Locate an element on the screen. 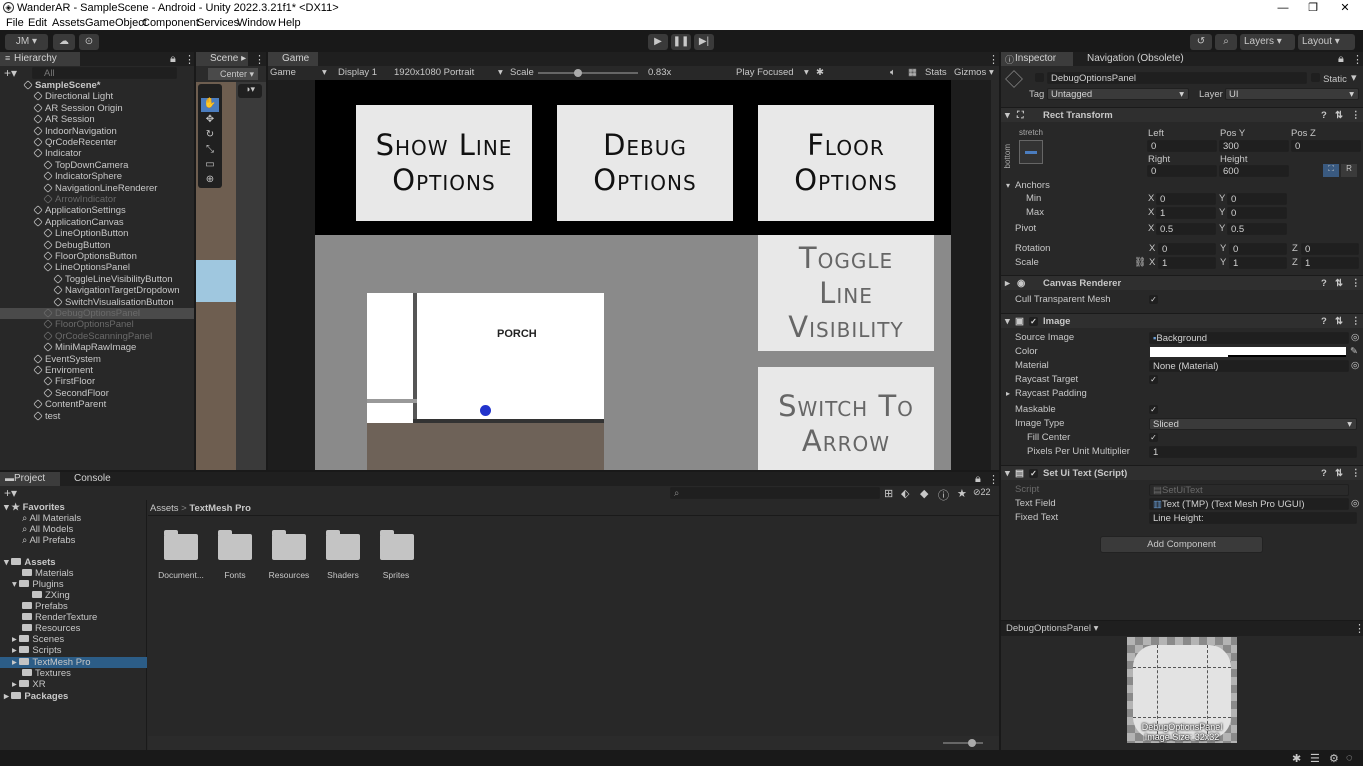 Image resolution: width=1363 pixels, height=766 pixels. favorites-header: ▾ ★ Favorites is located at coordinates (34, 507).